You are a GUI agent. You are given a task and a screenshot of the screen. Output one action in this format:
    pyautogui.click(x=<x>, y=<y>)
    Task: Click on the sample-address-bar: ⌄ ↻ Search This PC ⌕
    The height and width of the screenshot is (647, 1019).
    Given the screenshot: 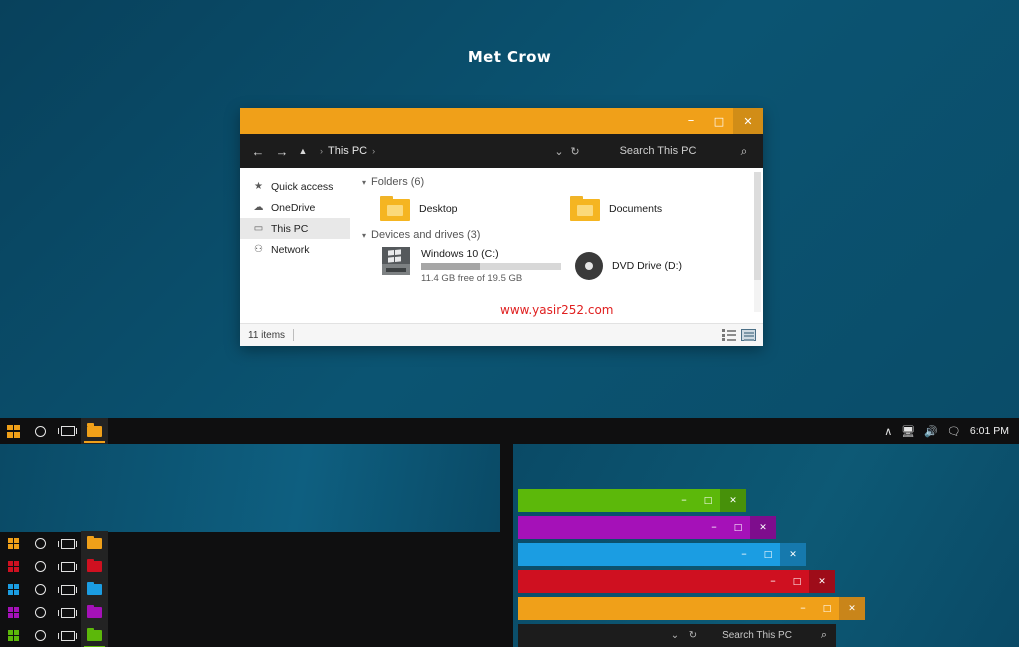 What is the action you would take?
    pyautogui.click(x=677, y=635)
    